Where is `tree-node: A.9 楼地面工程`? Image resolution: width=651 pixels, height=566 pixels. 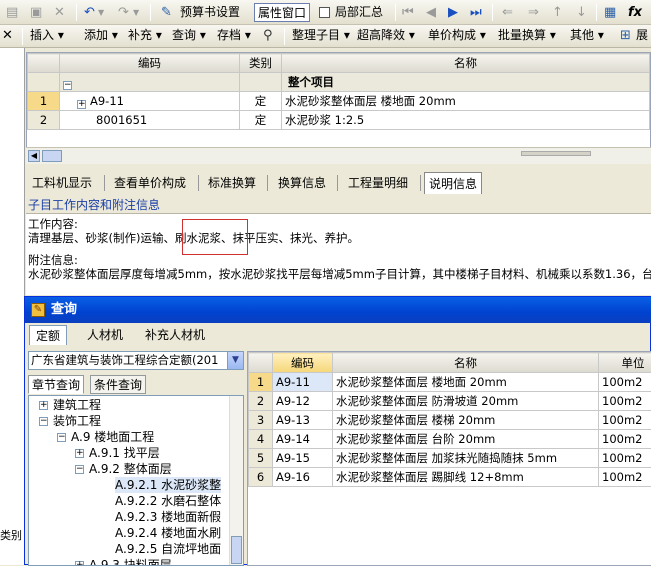 tree-node: A.9 楼地面工程 is located at coordinates (112, 437).